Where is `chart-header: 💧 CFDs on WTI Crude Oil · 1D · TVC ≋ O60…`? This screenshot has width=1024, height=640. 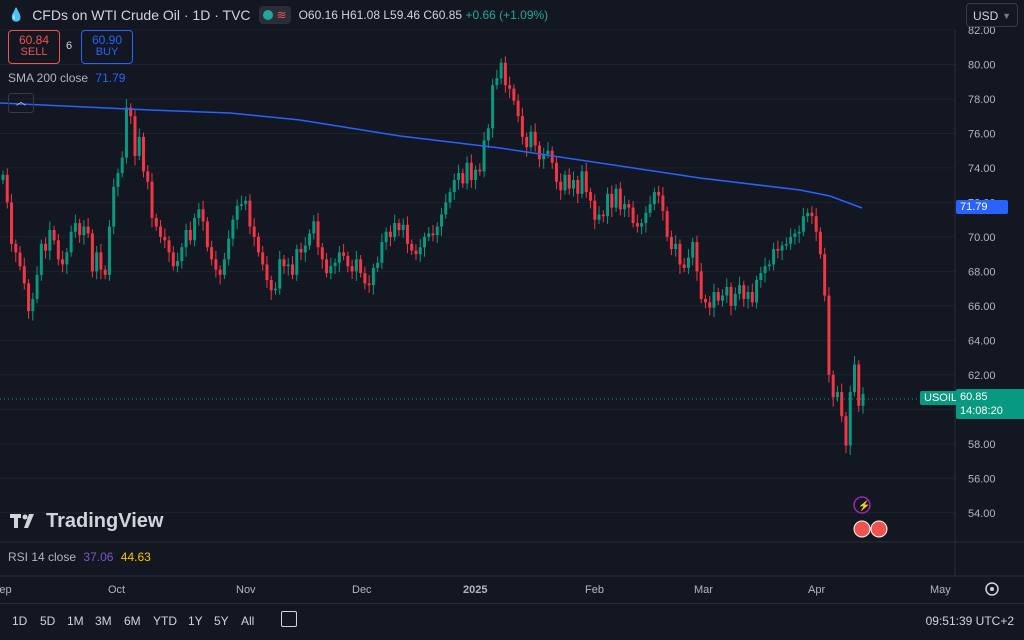
chart-header: 💧 CFDs on WTI Crude Oil · 1D · TVC ≋ O60… is located at coordinates (278, 15).